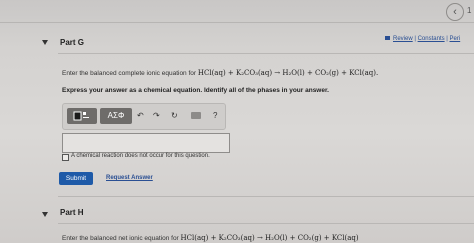 Image resolution: width=474 pixels, height=243 pixels. Describe the element at coordinates (65, 157) in the screenshot. I see `no-reaction-checkbox` at that location.